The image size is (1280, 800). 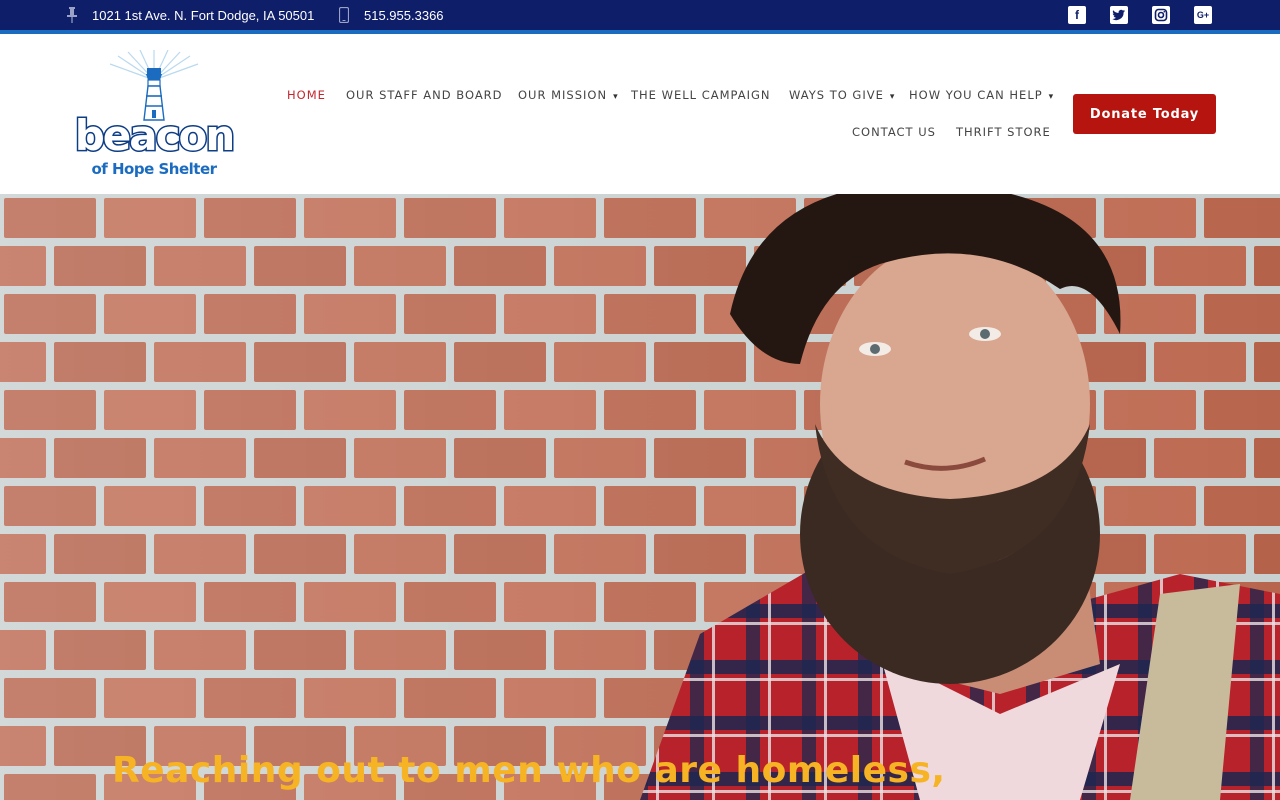 I want to click on nav-how-you-can-help-label: HOW YOU CAN HELP, so click(x=976, y=95).